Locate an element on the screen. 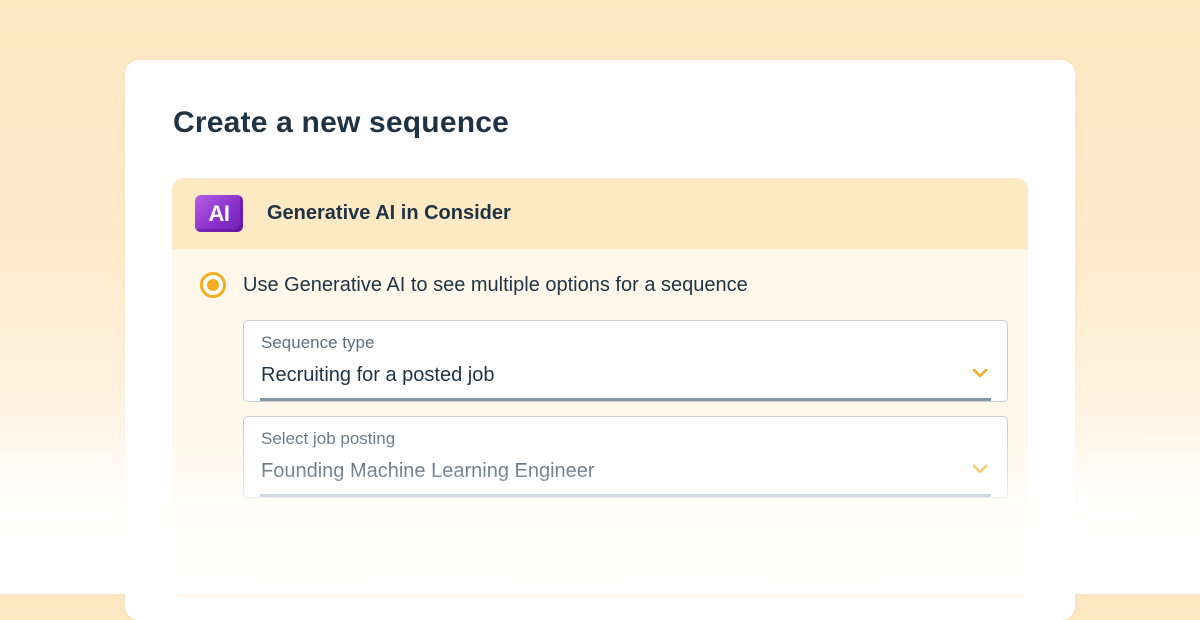  sequence-type-label: Sequence type is located at coordinates (318, 342).